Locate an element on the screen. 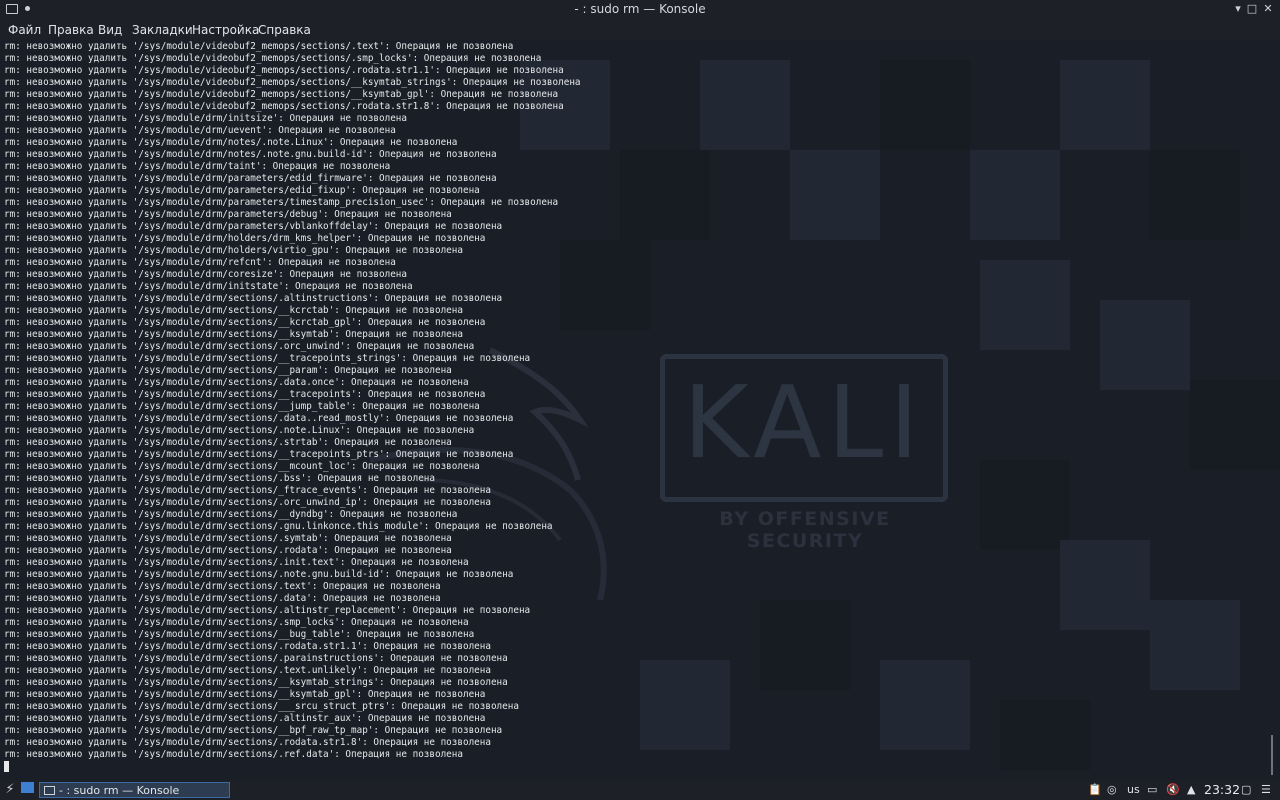  network-icon: ▭ is located at coordinates (1152, 789).